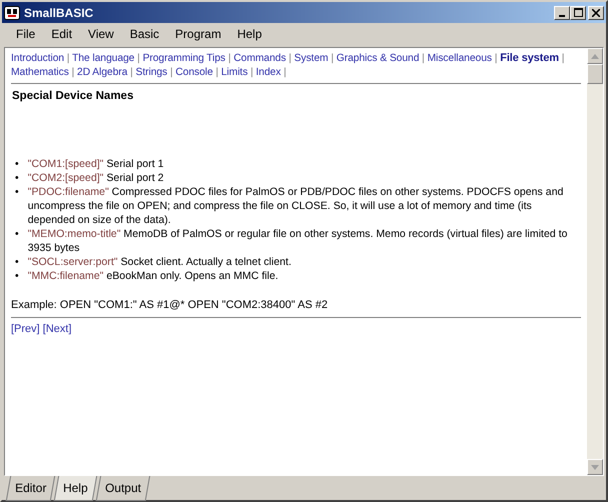  I want to click on pager-link: [Prev], so click(25, 328).